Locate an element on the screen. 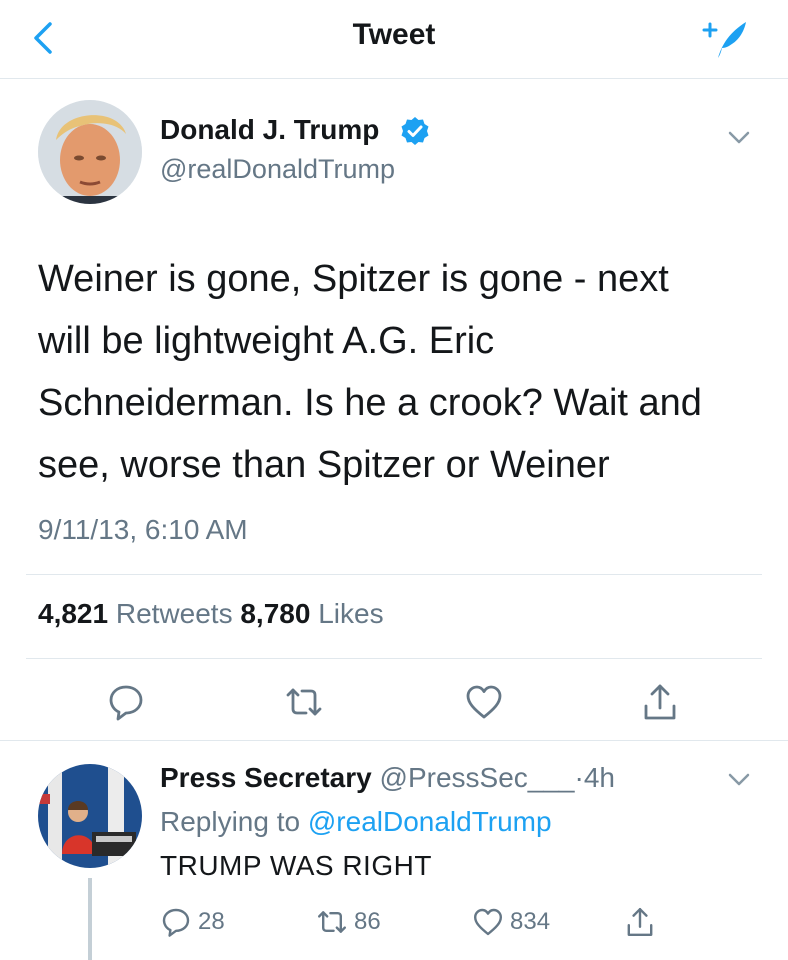 This screenshot has width=788, height=960. like-count: 8,780 is located at coordinates (275, 613).